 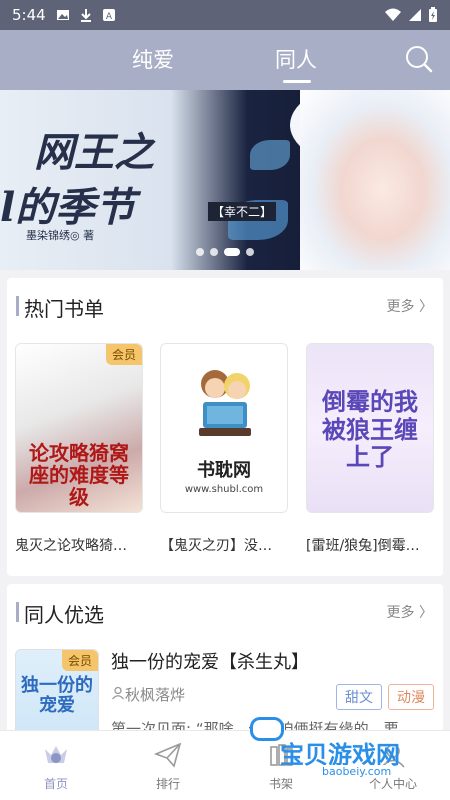 I want to click on reading-kids-illustration, so click(x=225, y=403).